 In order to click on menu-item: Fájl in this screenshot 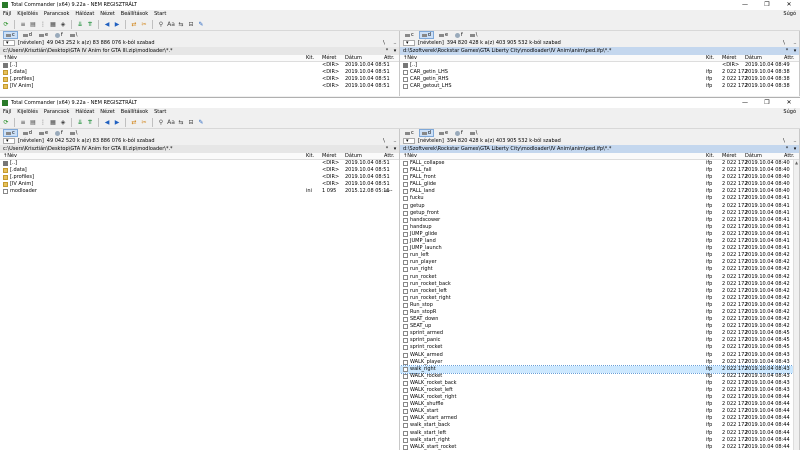, I will do `click(7, 112)`.